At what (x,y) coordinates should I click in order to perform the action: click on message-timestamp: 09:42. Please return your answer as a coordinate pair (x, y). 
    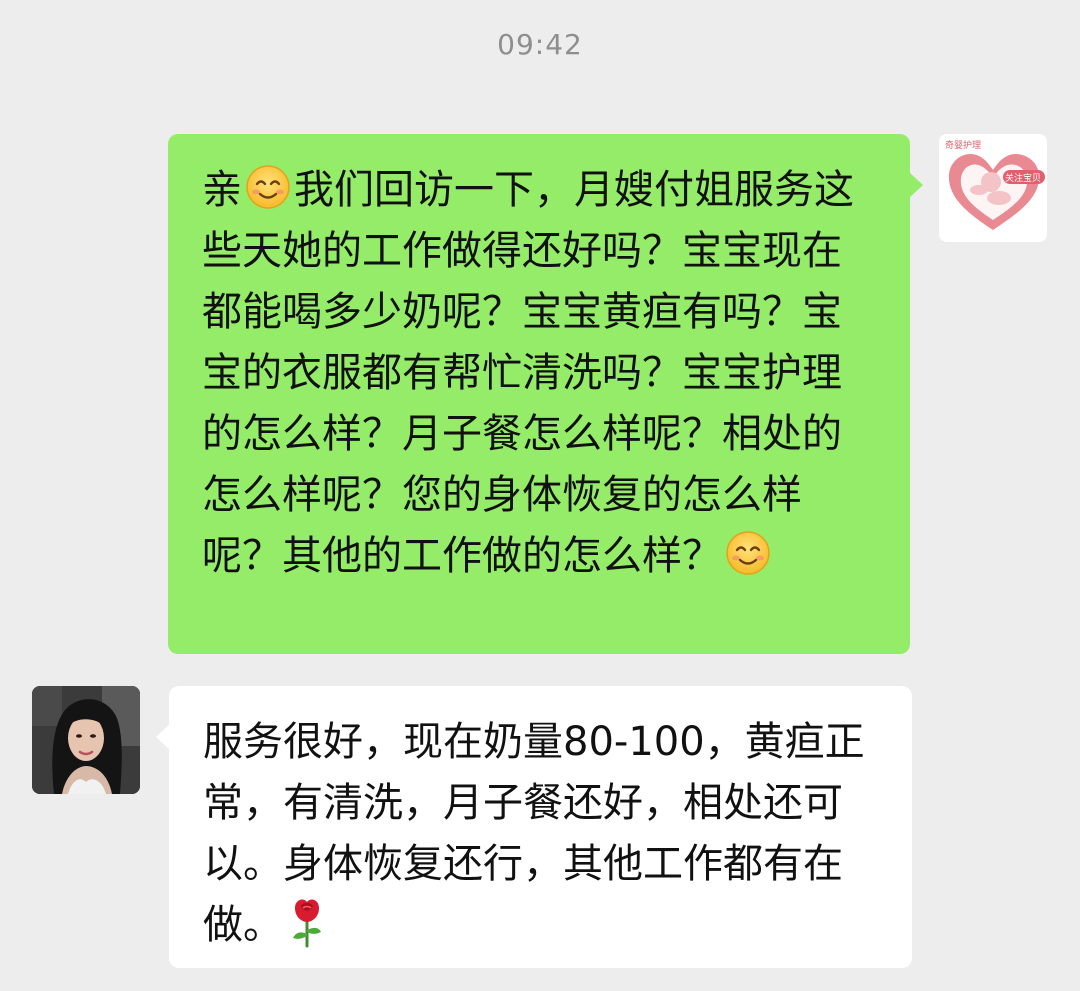
    Looking at the image, I should click on (540, 44).